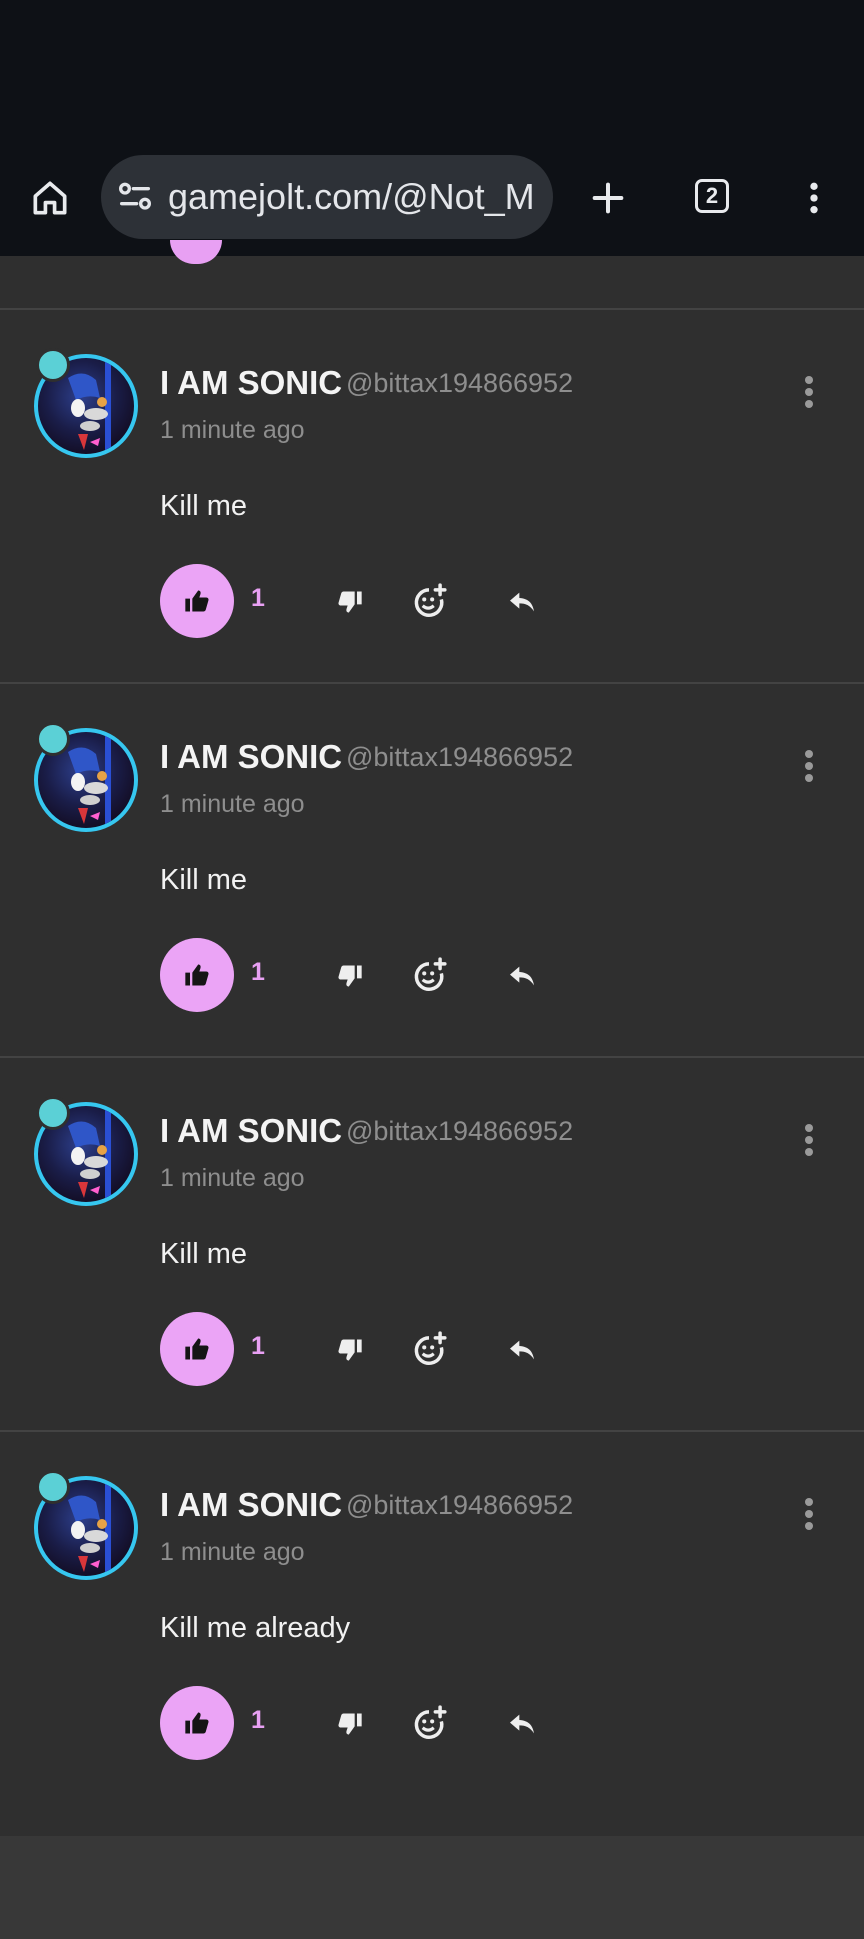 Image resolution: width=864 pixels, height=1939 pixels. Describe the element at coordinates (351, 197) in the screenshot. I see `url-text: gamejolt.com/@Not_Ma` at that location.